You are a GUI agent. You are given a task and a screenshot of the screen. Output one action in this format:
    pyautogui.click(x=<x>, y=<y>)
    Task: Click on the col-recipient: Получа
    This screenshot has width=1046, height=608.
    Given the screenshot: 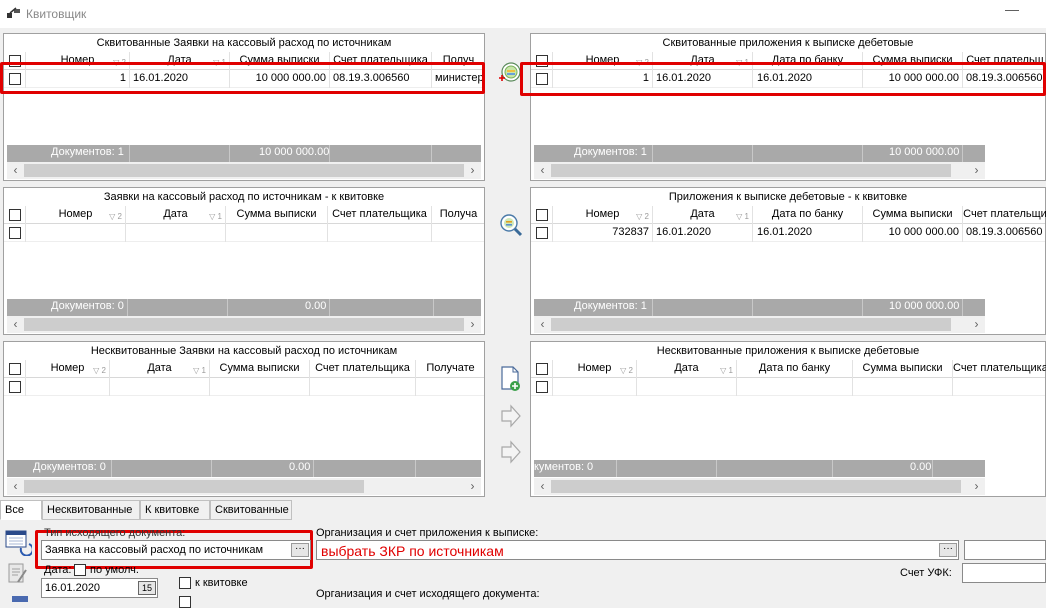 What is the action you would take?
    pyautogui.click(x=458, y=215)
    